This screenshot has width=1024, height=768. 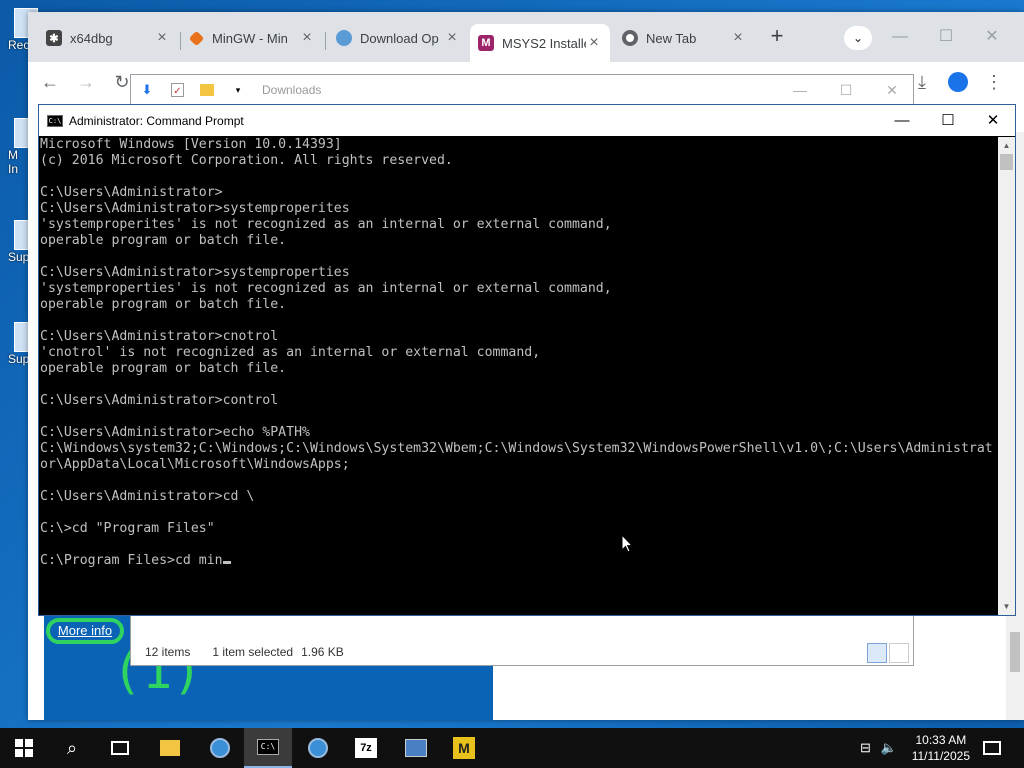 I want to click on cmd-title: Administrator: Command Prompt, so click(x=156, y=120).